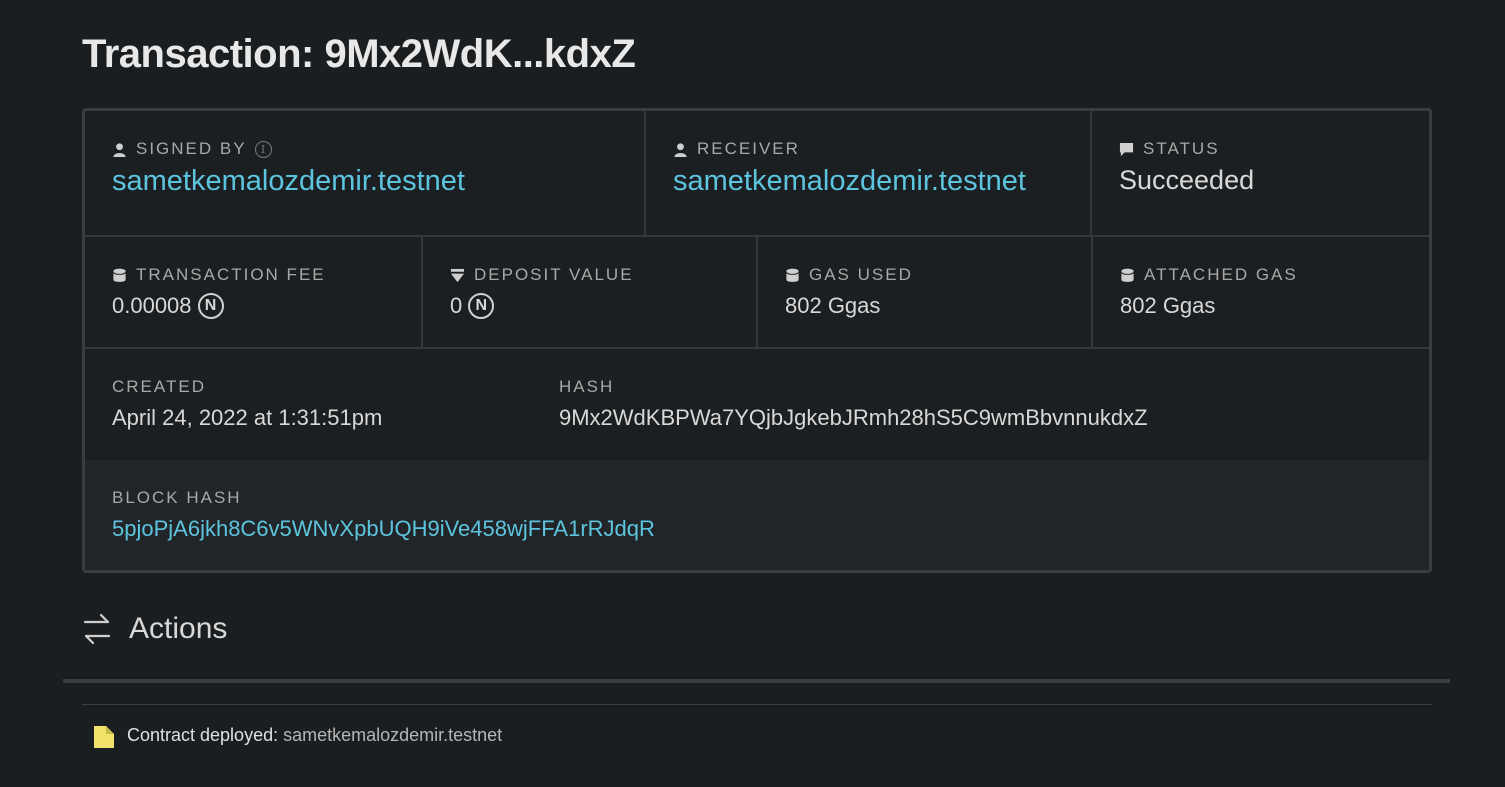  Describe the element at coordinates (457, 275) in the screenshot. I see `filter-icon` at that location.